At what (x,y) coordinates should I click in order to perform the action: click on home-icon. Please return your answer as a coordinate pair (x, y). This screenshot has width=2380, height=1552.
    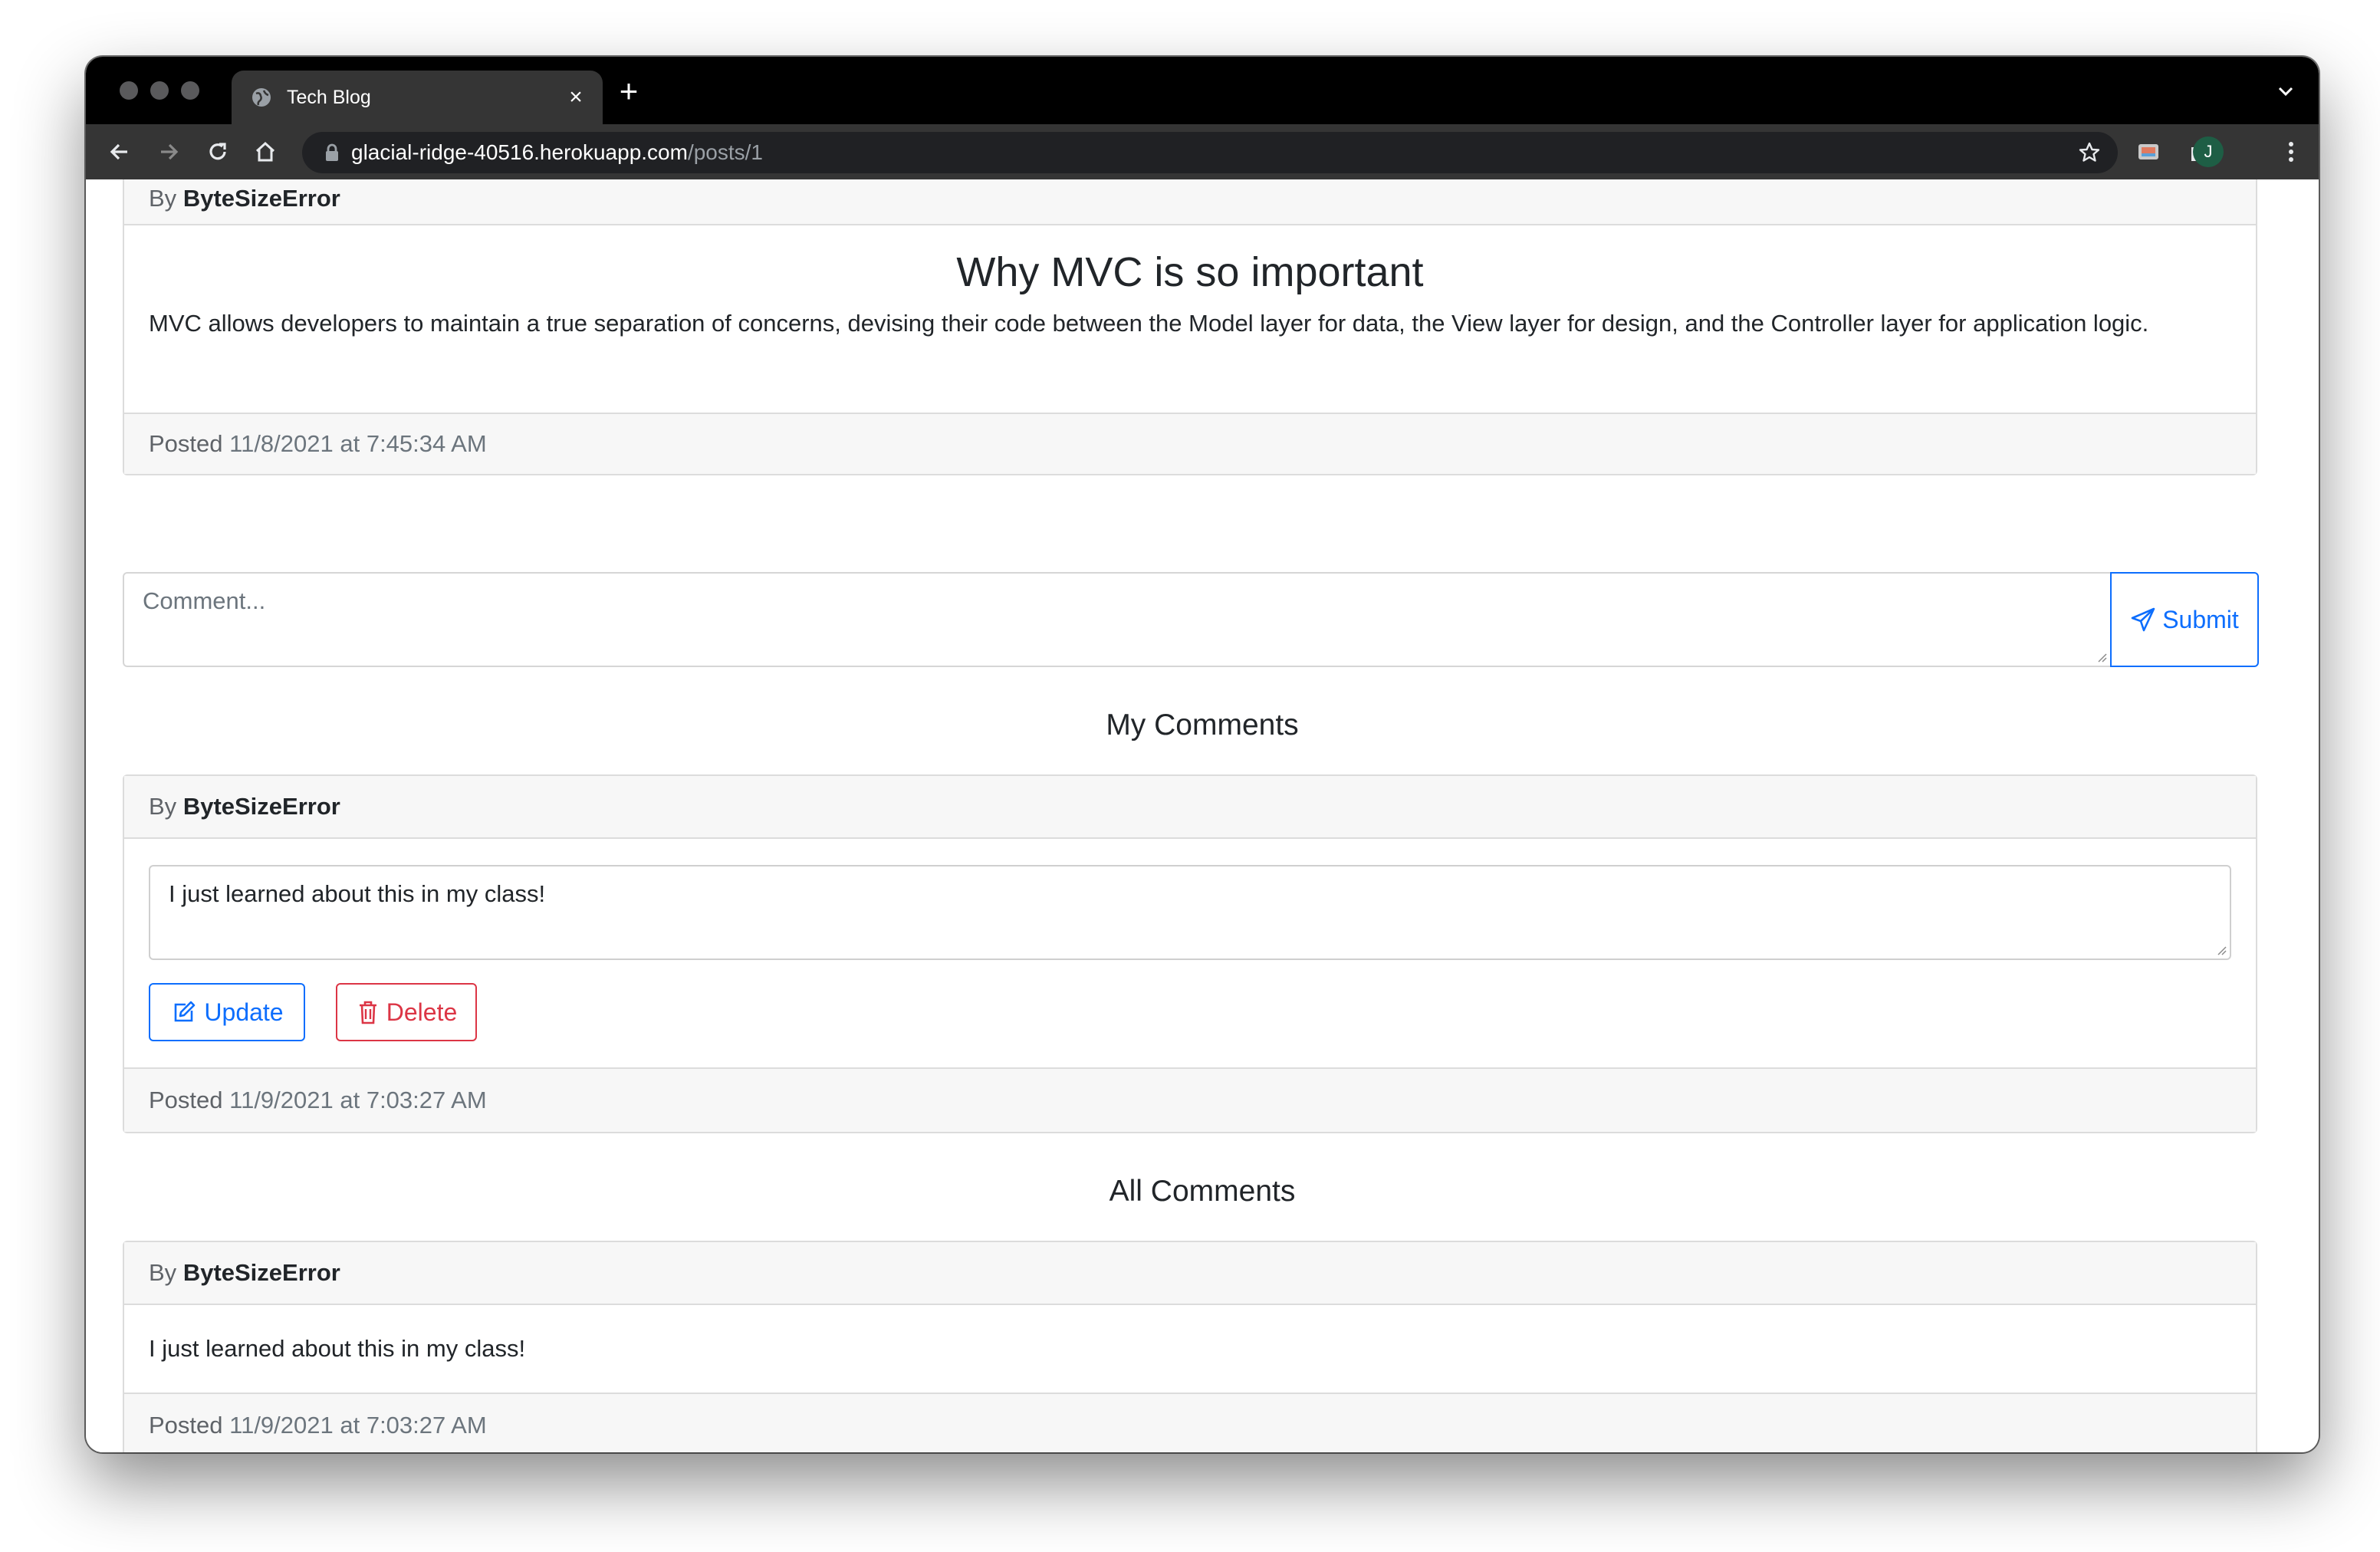
    Looking at the image, I should click on (265, 152).